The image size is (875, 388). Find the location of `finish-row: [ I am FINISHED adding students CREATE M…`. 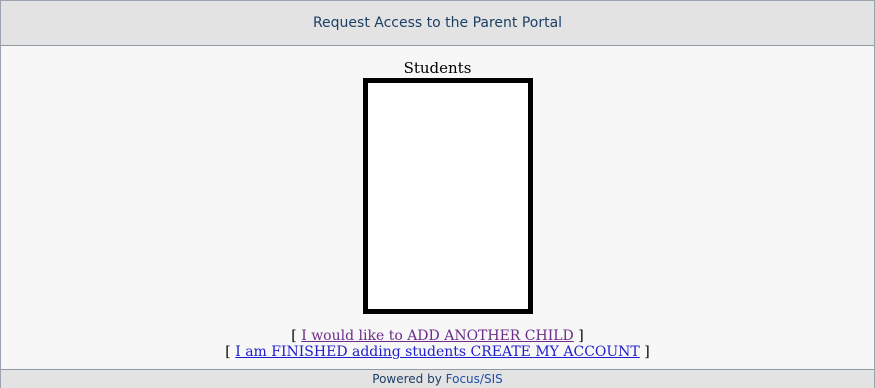

finish-row: [ I am FINISHED adding students CREATE M… is located at coordinates (437, 352).